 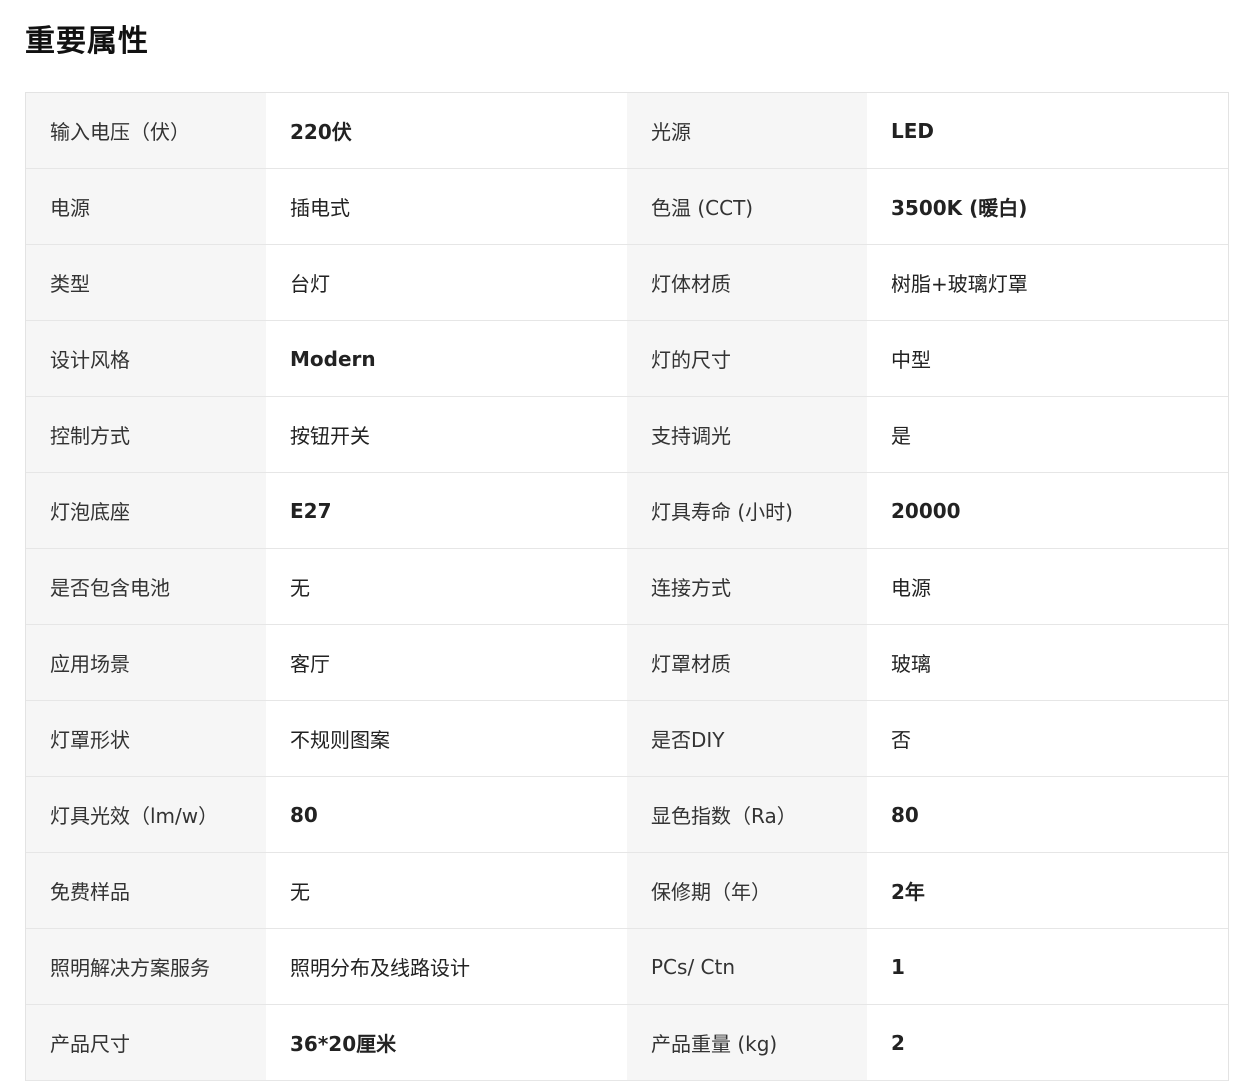 I want to click on table-row: 是否包含电池 无 连接方式 电源, so click(x=627, y=587).